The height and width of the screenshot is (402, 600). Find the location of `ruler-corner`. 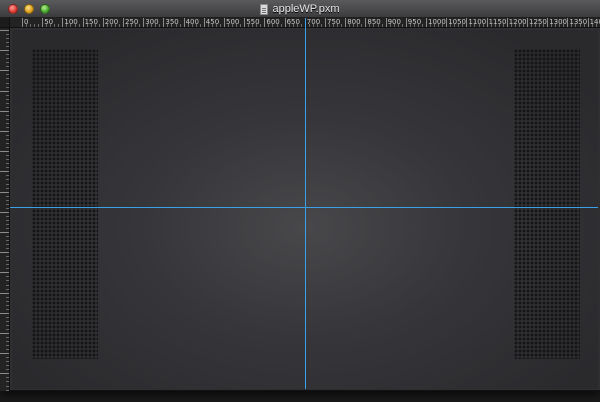

ruler-corner is located at coordinates (5, 23).